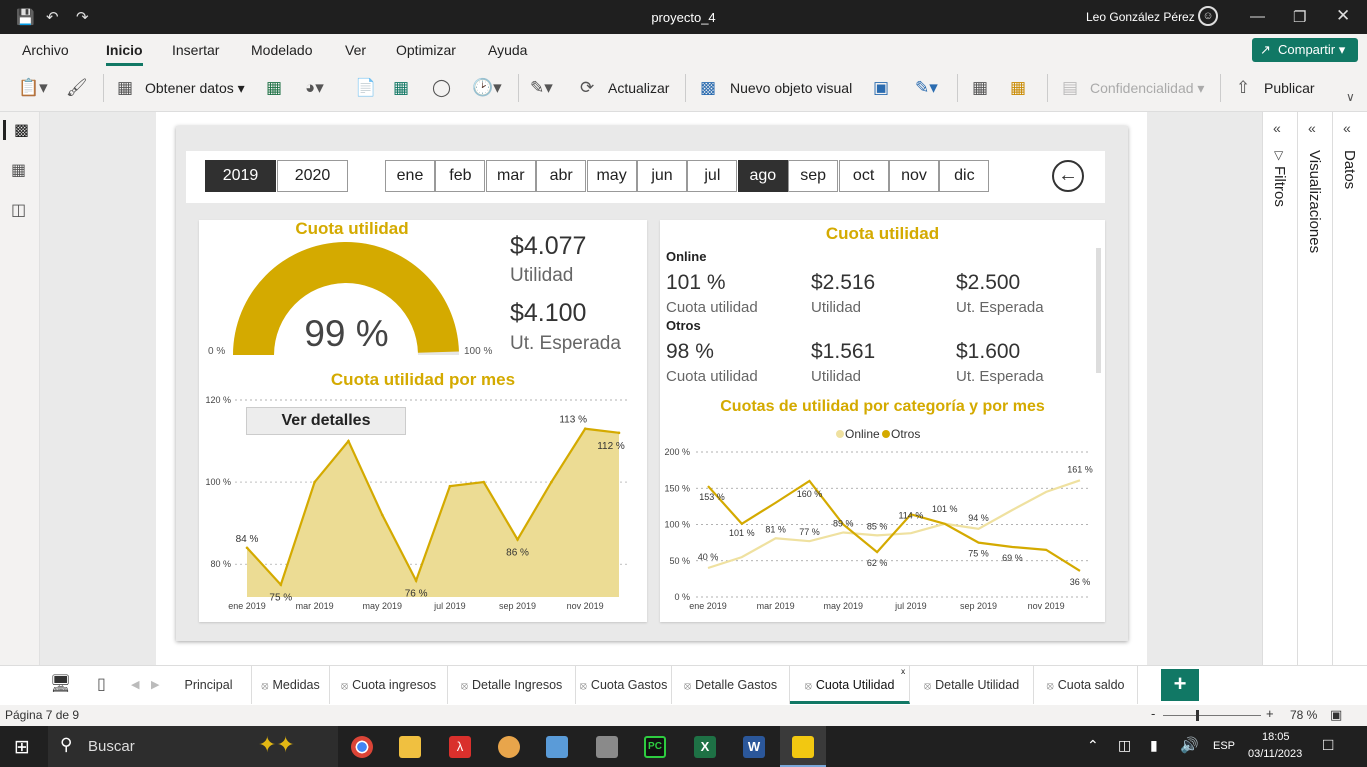 Image resolution: width=1367 pixels, height=767 pixels. What do you see at coordinates (45, 50) in the screenshot?
I see `menu-archivo: Archivo` at bounding box center [45, 50].